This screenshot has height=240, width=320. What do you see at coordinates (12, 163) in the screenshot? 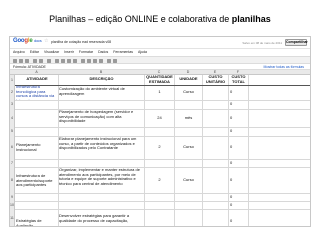
I see `row-number: 7` at bounding box center [12, 163].